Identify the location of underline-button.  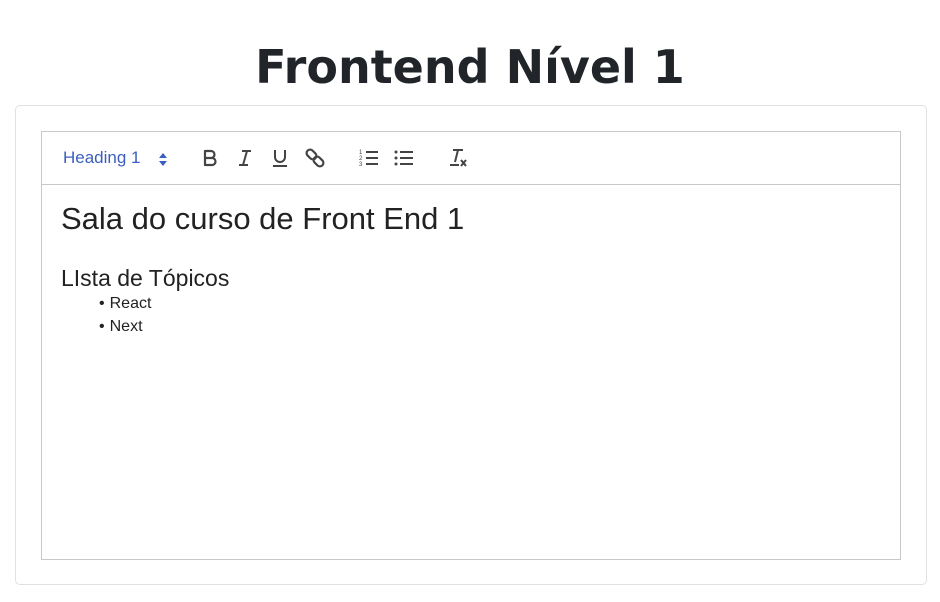
(280, 158).